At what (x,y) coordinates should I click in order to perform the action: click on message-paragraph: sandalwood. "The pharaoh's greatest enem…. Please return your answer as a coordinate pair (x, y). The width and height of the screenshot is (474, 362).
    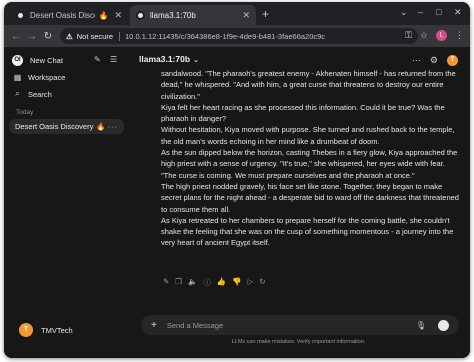
    Looking at the image, I should click on (308, 85).